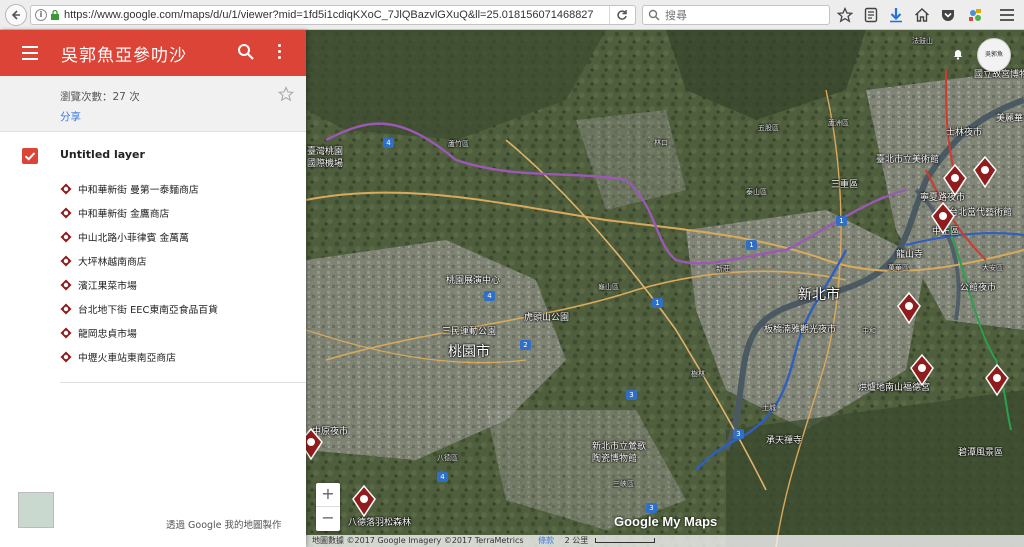 This screenshot has width=1024, height=547. What do you see at coordinates (180, 237) in the screenshot?
I see `place-item: 中山北路小菲律賓 金萬萬` at bounding box center [180, 237].